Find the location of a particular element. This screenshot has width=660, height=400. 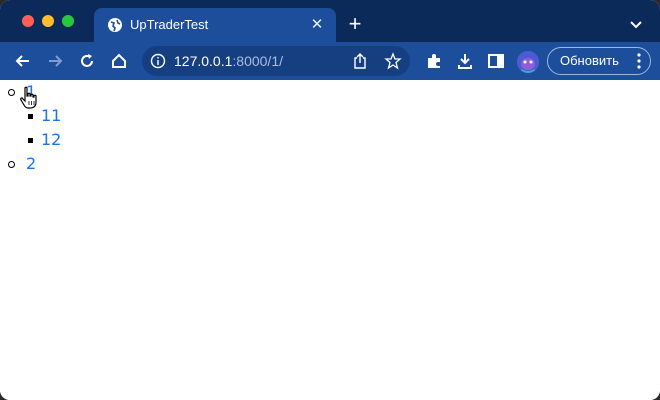

menu-link: 2 is located at coordinates (31, 164).